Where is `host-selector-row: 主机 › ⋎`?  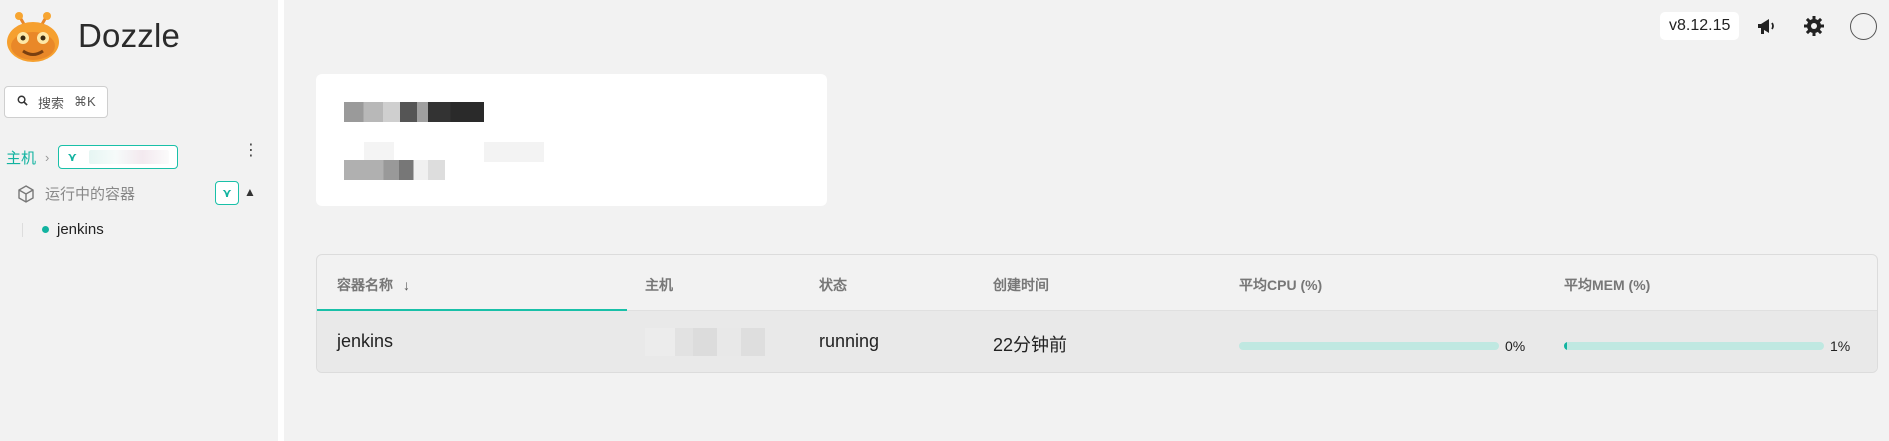
host-selector-row: 主机 › ⋎ is located at coordinates (131, 157).